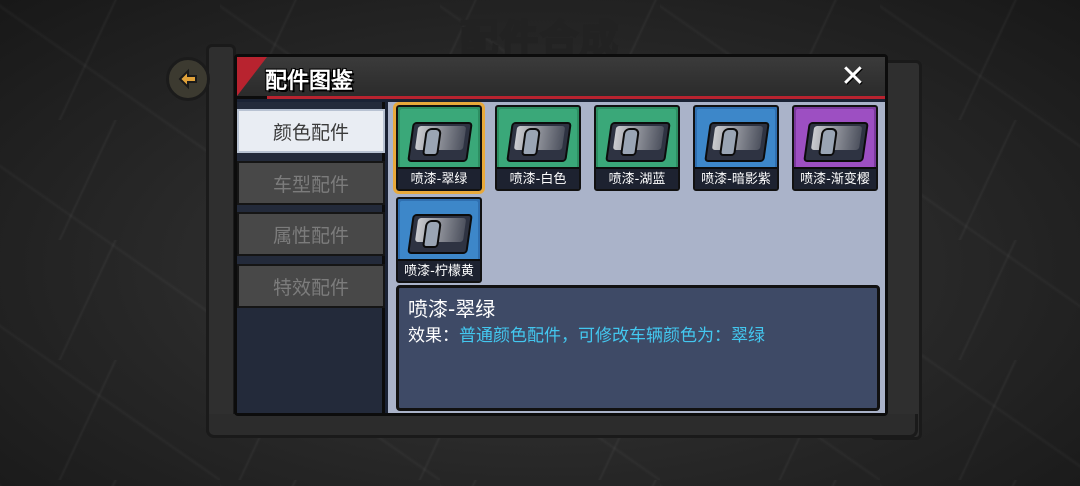 The width and height of the screenshot is (1080, 486). Describe the element at coordinates (538, 178) in the screenshot. I see `item-label: 喷漆-白色` at that location.